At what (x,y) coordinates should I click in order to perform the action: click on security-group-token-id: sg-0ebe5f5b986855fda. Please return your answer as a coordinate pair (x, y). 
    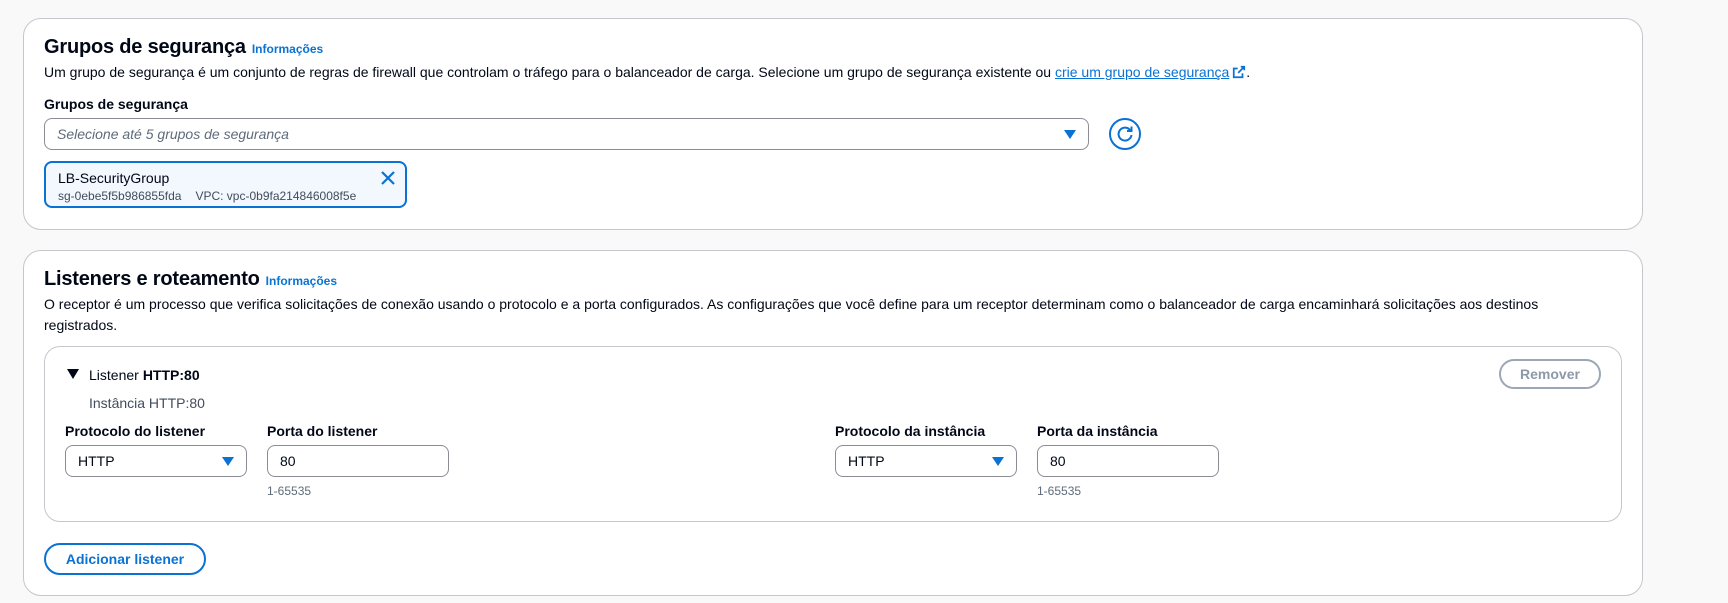
    Looking at the image, I should click on (120, 196).